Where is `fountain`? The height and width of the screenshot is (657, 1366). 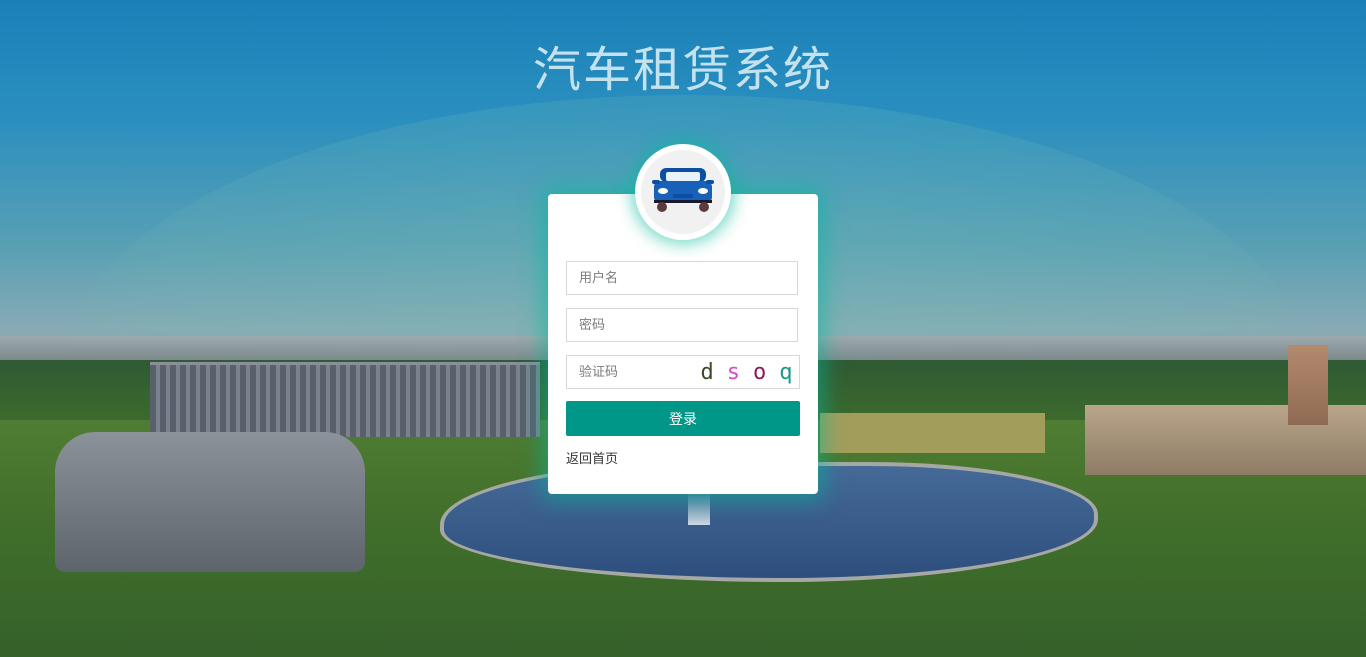 fountain is located at coordinates (699, 507).